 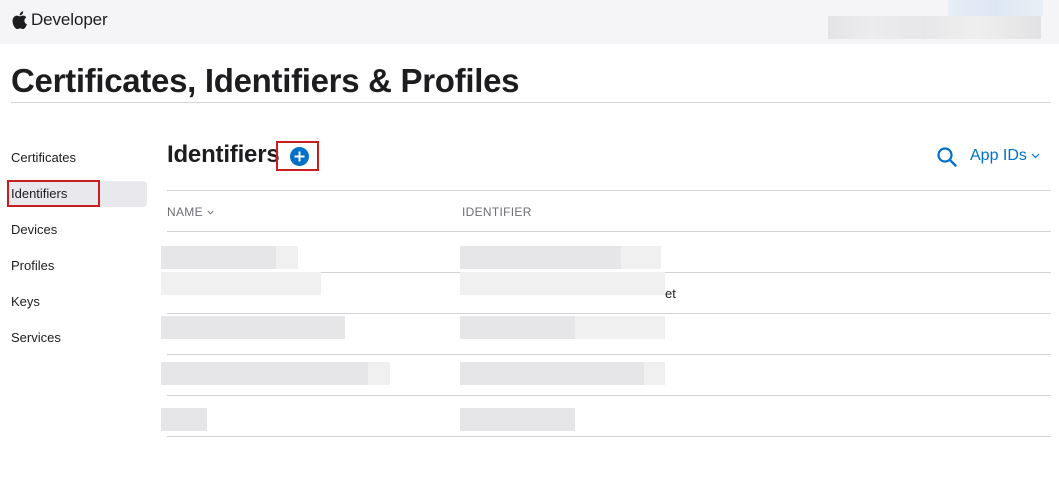 What do you see at coordinates (32, 266) in the screenshot?
I see `sidebar-item-profiles: Profiles` at bounding box center [32, 266].